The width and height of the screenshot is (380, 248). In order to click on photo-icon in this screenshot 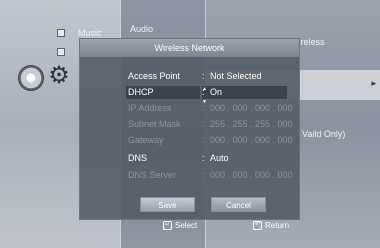, I will do `click(61, 52)`.